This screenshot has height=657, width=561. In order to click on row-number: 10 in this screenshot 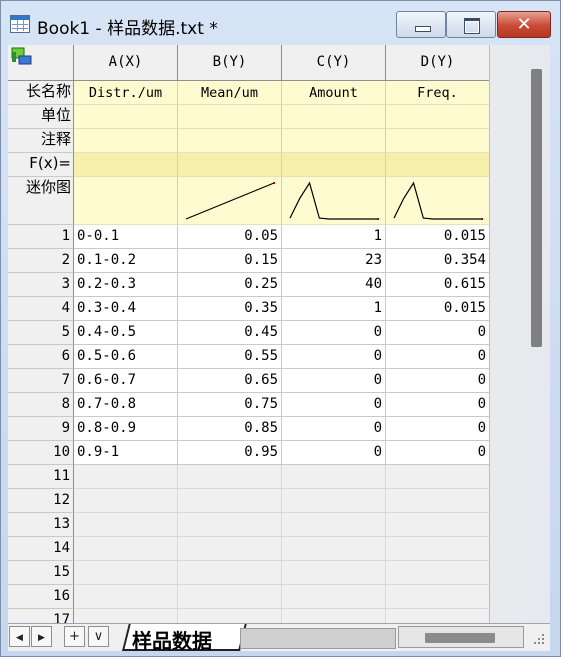, I will do `click(41, 453)`.